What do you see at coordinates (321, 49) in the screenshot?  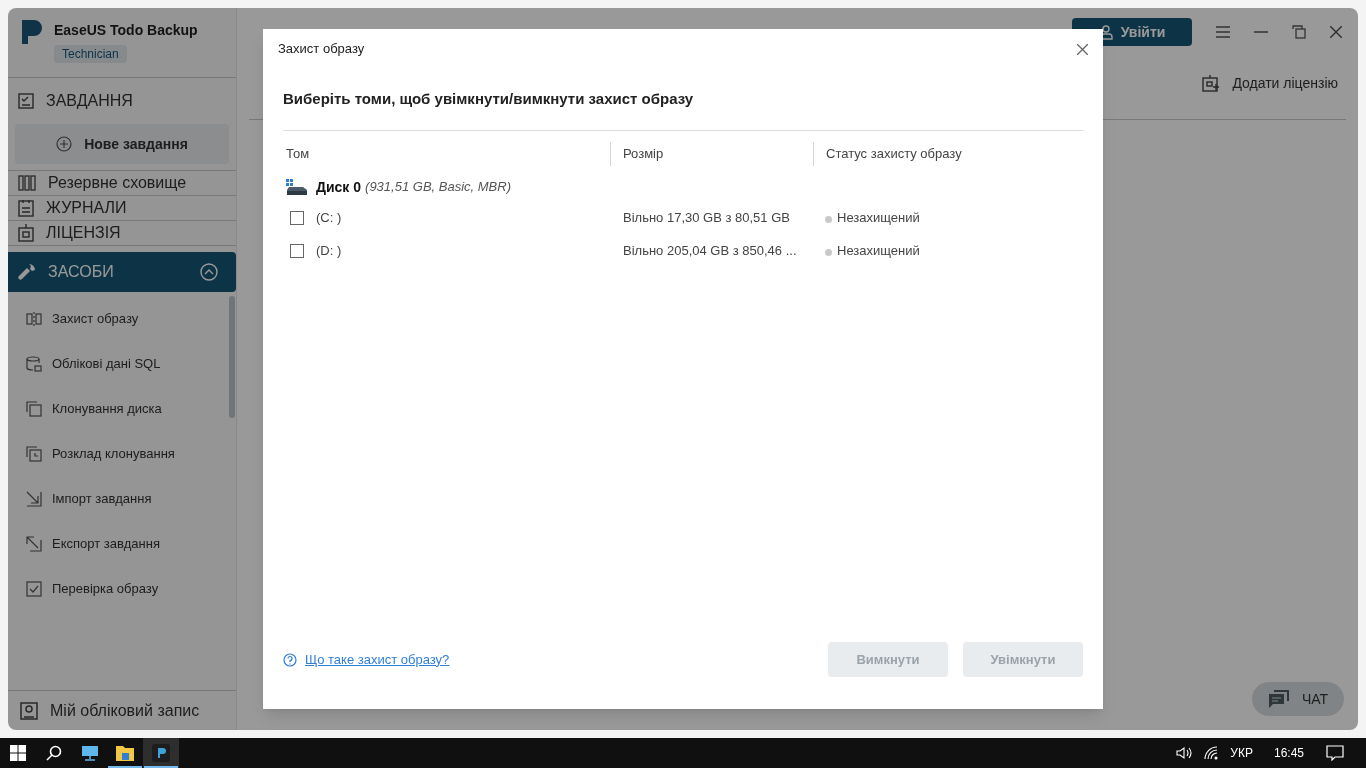 I see `dialog-title: Захист образу` at bounding box center [321, 49].